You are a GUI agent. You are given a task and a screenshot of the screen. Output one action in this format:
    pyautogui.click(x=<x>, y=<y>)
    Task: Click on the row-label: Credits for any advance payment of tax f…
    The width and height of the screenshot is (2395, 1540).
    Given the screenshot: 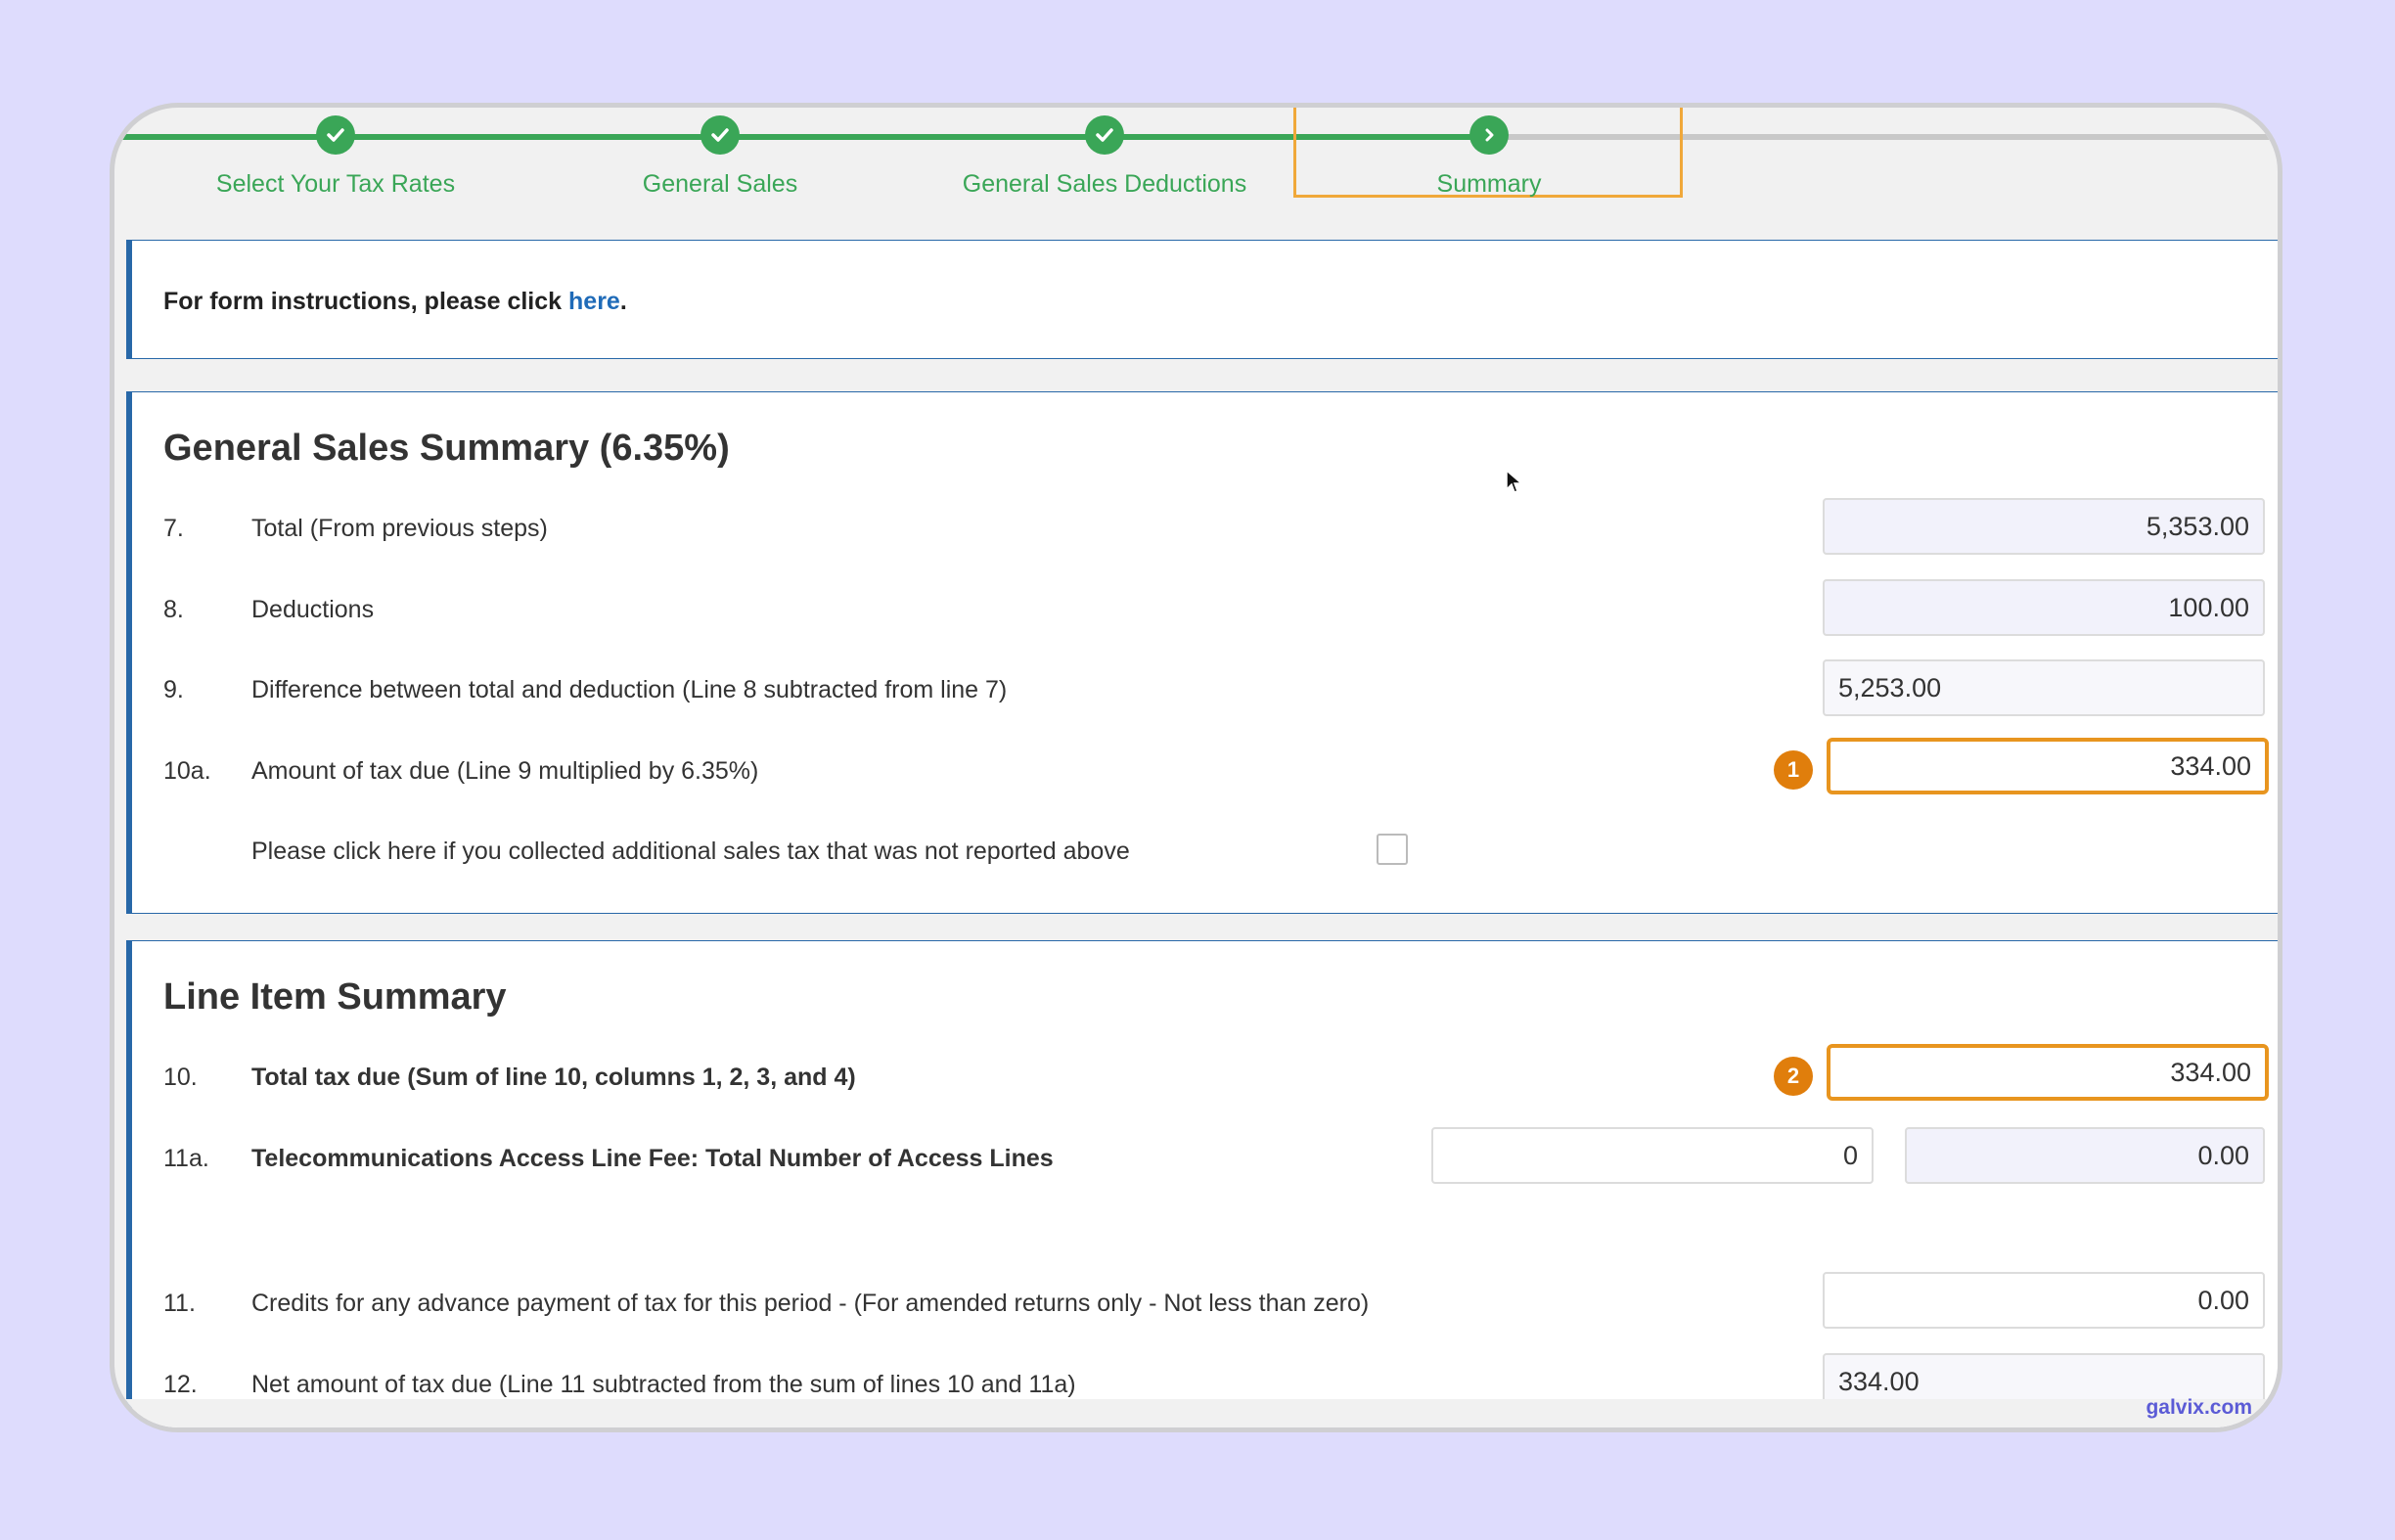 What is the action you would take?
    pyautogui.click(x=810, y=1303)
    